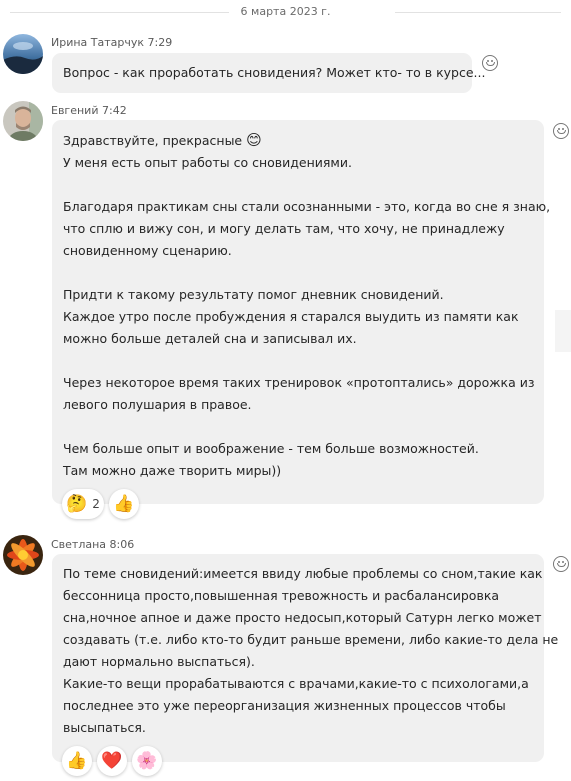 The height and width of the screenshot is (781, 571). What do you see at coordinates (563, 331) in the screenshot?
I see `scrollbar` at bounding box center [563, 331].